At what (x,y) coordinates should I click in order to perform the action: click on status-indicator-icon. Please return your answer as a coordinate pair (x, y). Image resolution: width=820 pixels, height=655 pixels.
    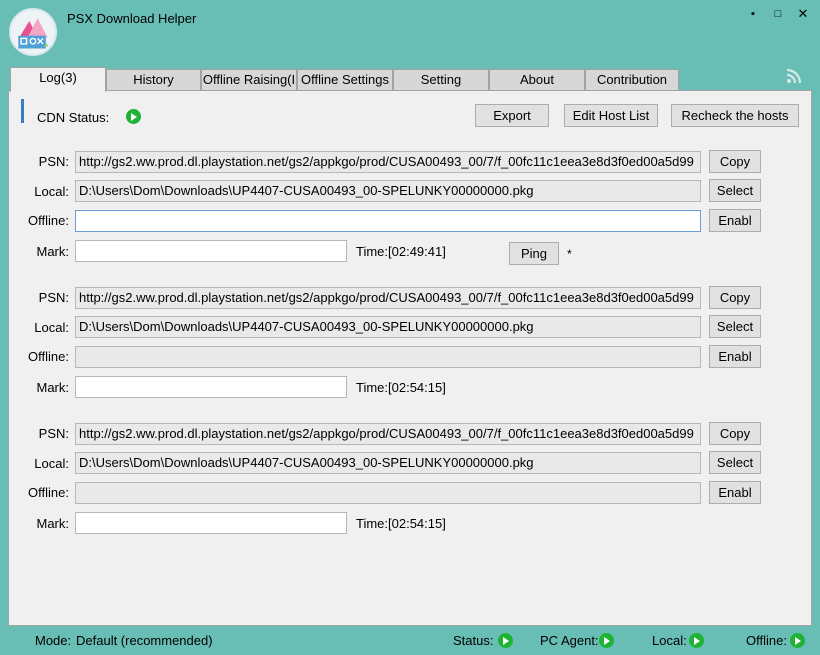
    Looking at the image, I should click on (505, 640).